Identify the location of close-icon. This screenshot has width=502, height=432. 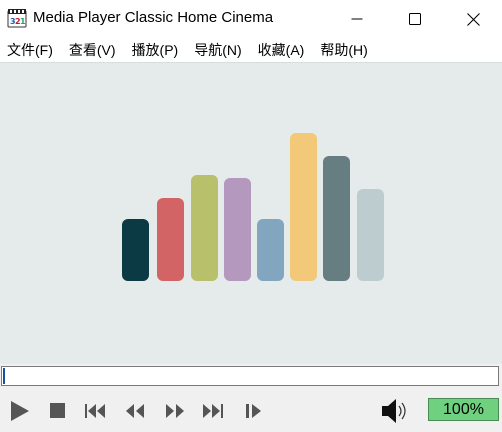
(473, 19).